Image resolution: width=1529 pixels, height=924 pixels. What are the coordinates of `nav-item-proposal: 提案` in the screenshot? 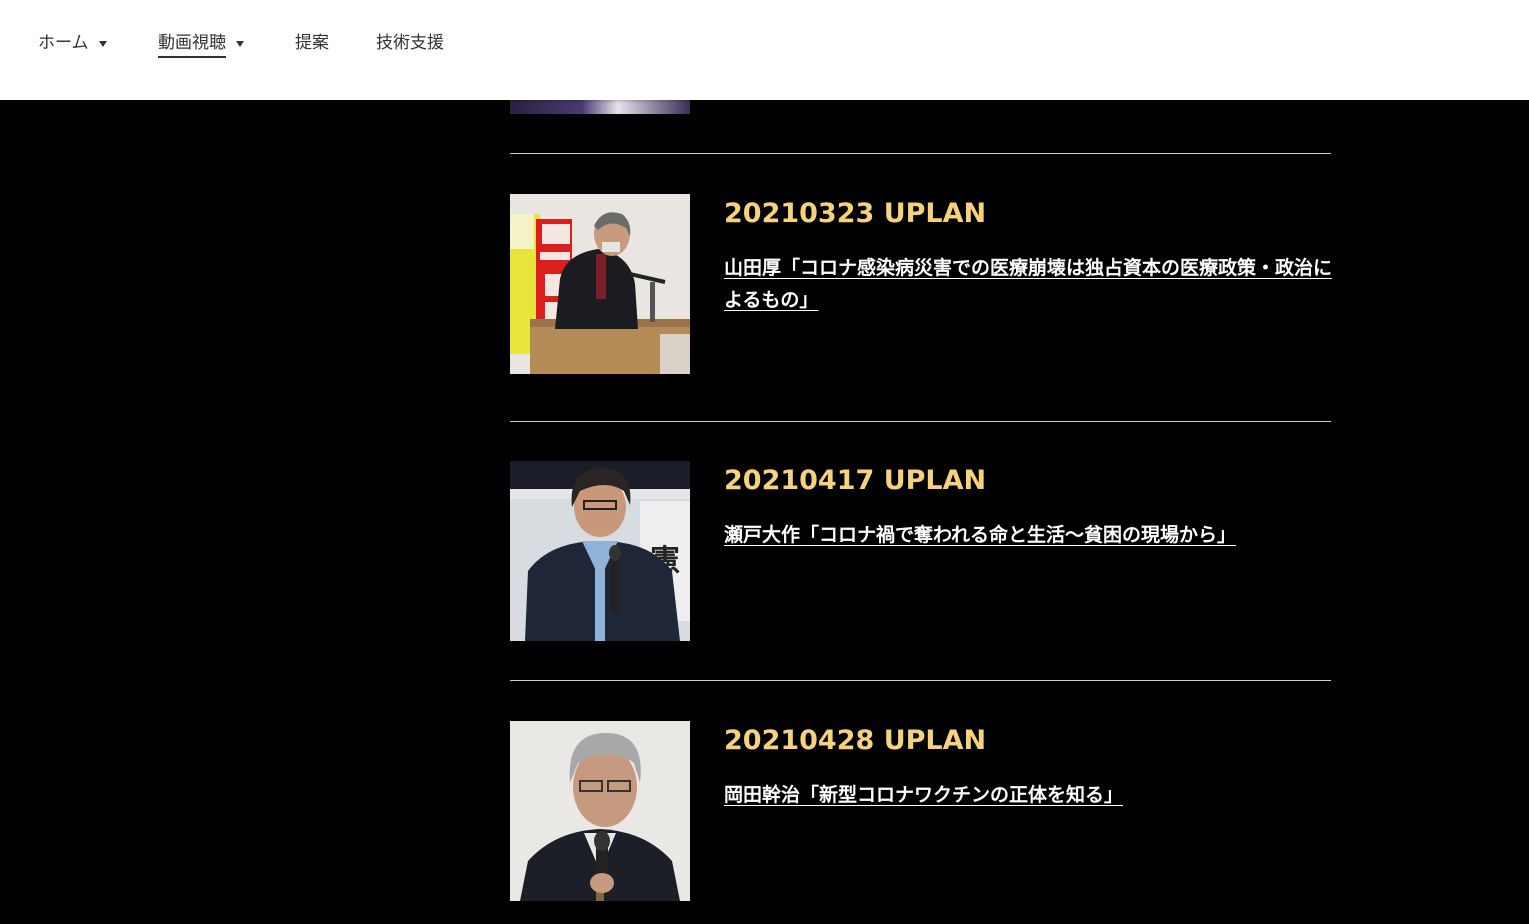 It's located at (312, 45).